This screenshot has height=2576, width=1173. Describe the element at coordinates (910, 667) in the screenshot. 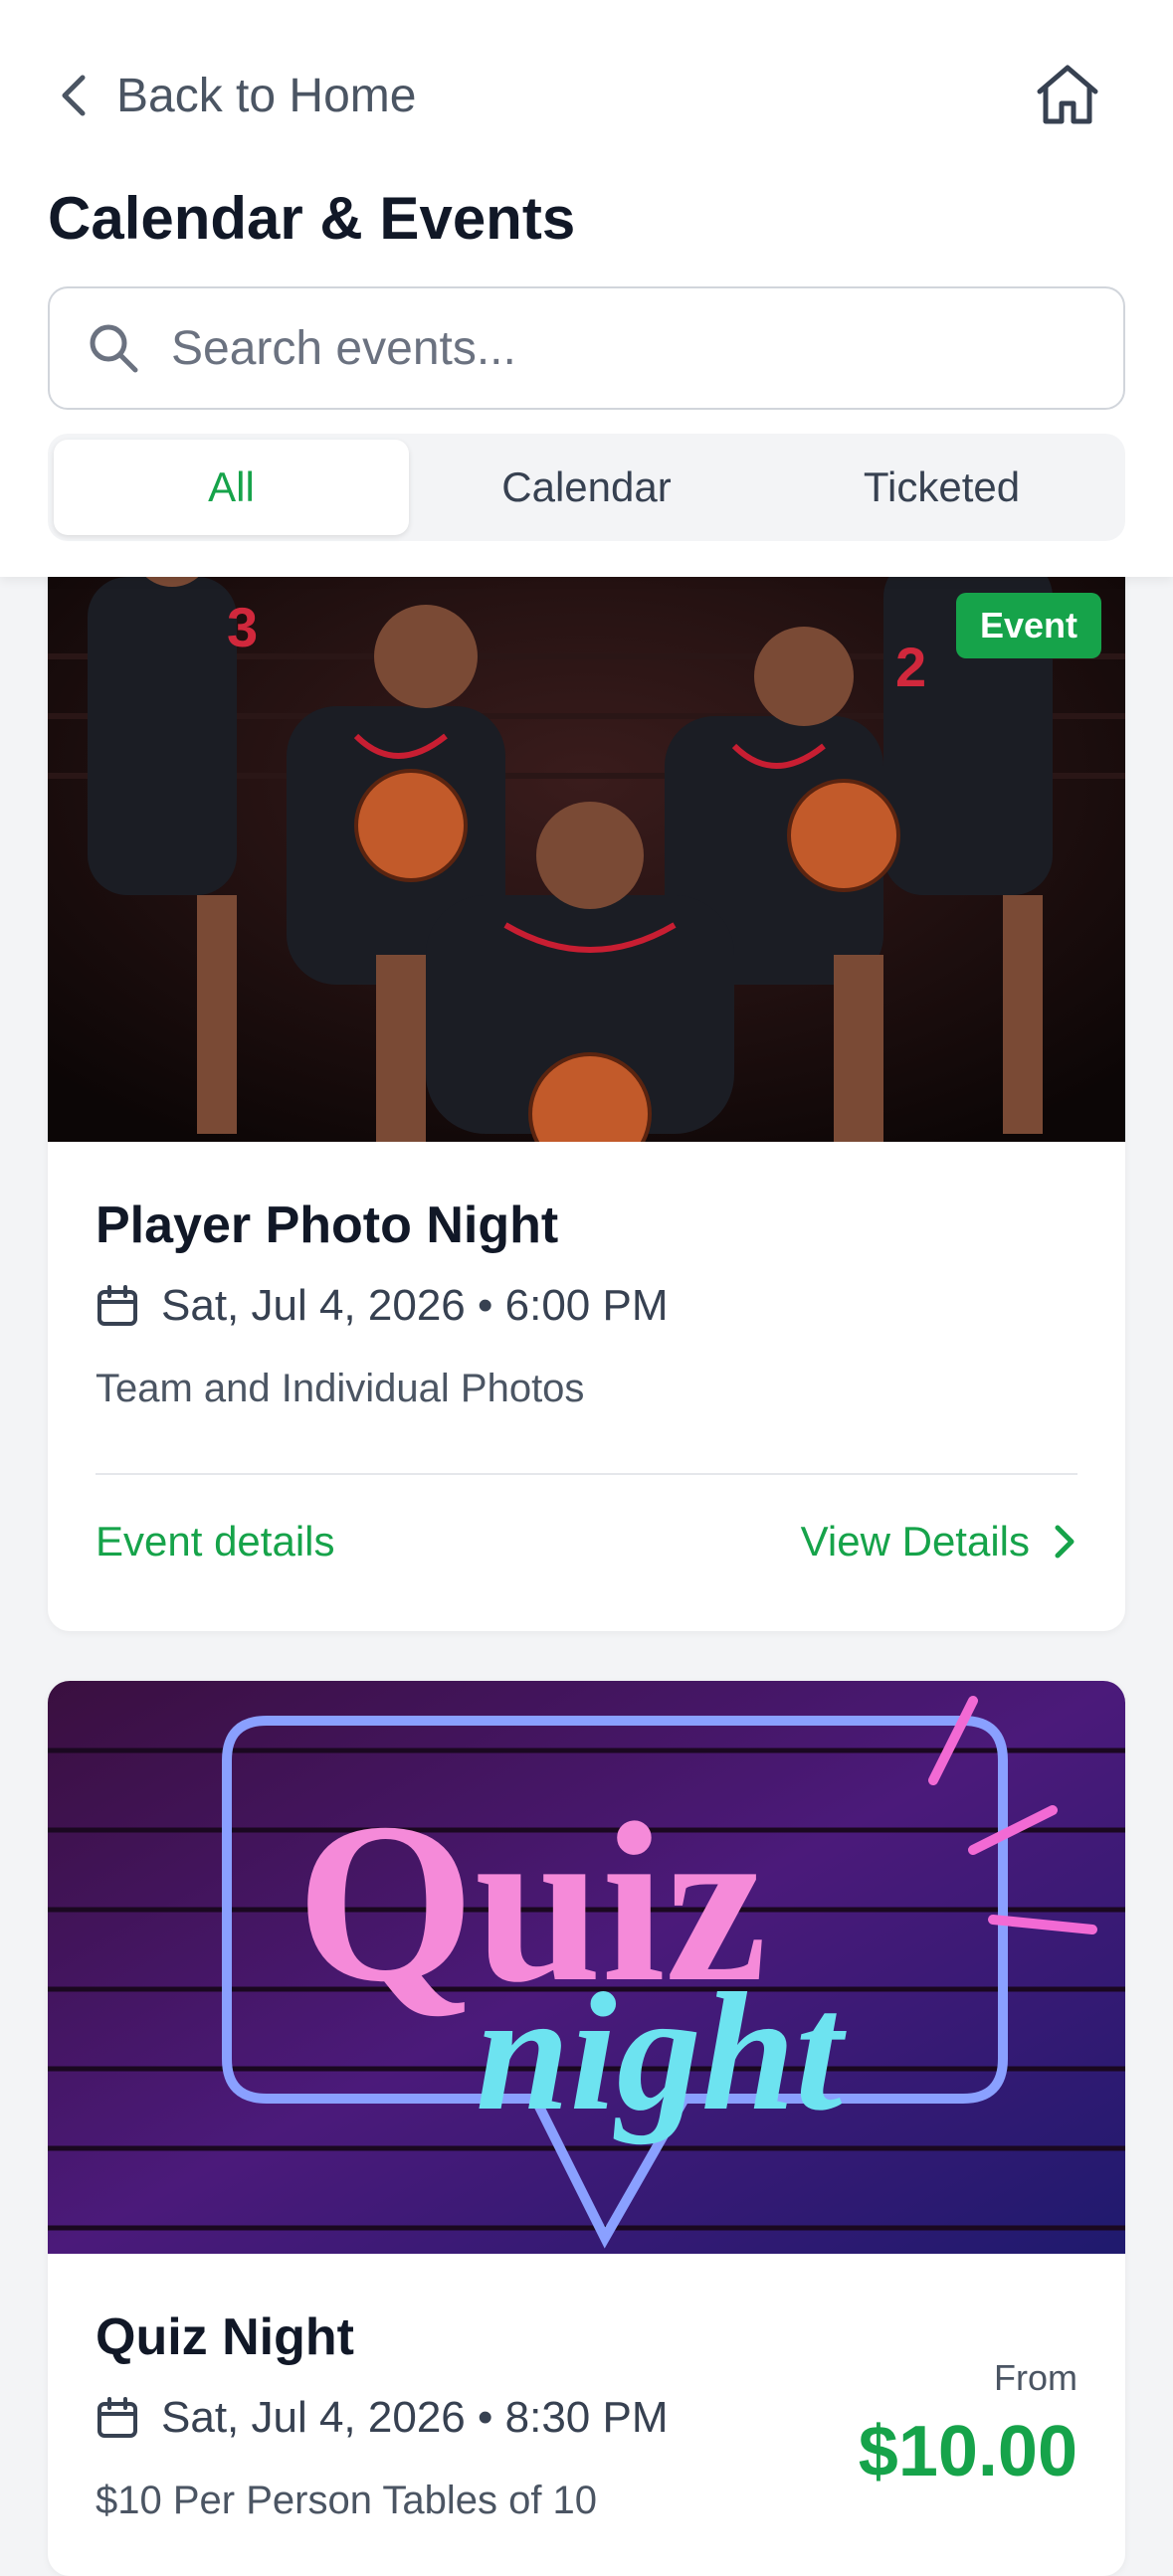

I see `svg-text: 2` at that location.